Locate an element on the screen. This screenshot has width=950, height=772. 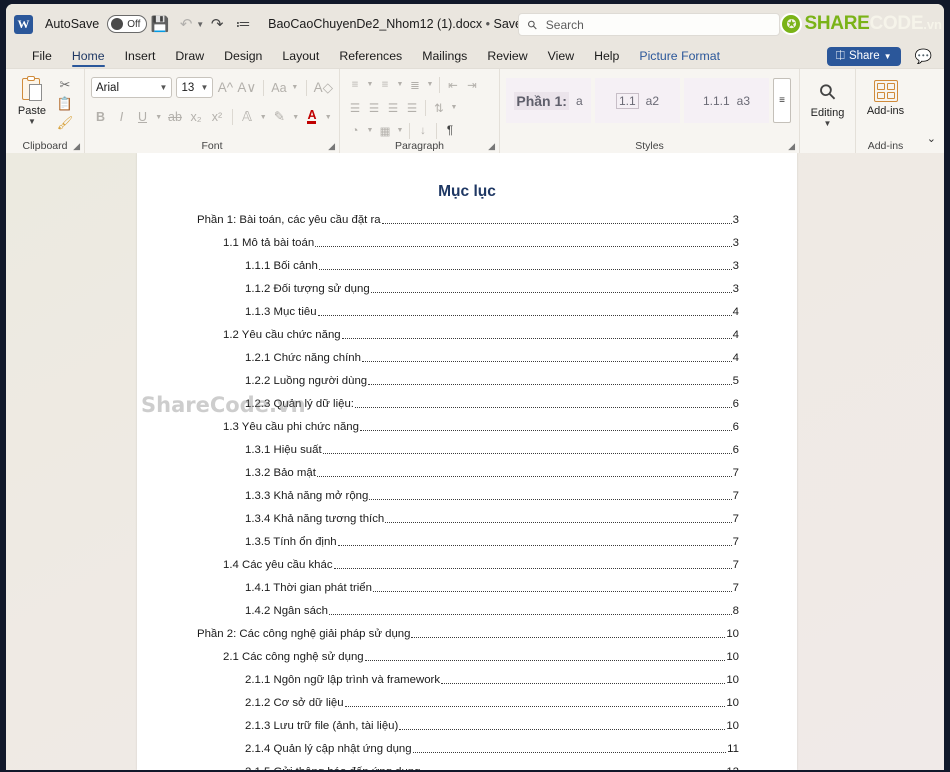
redo-icon: ↷ is located at coordinates (217, 24).